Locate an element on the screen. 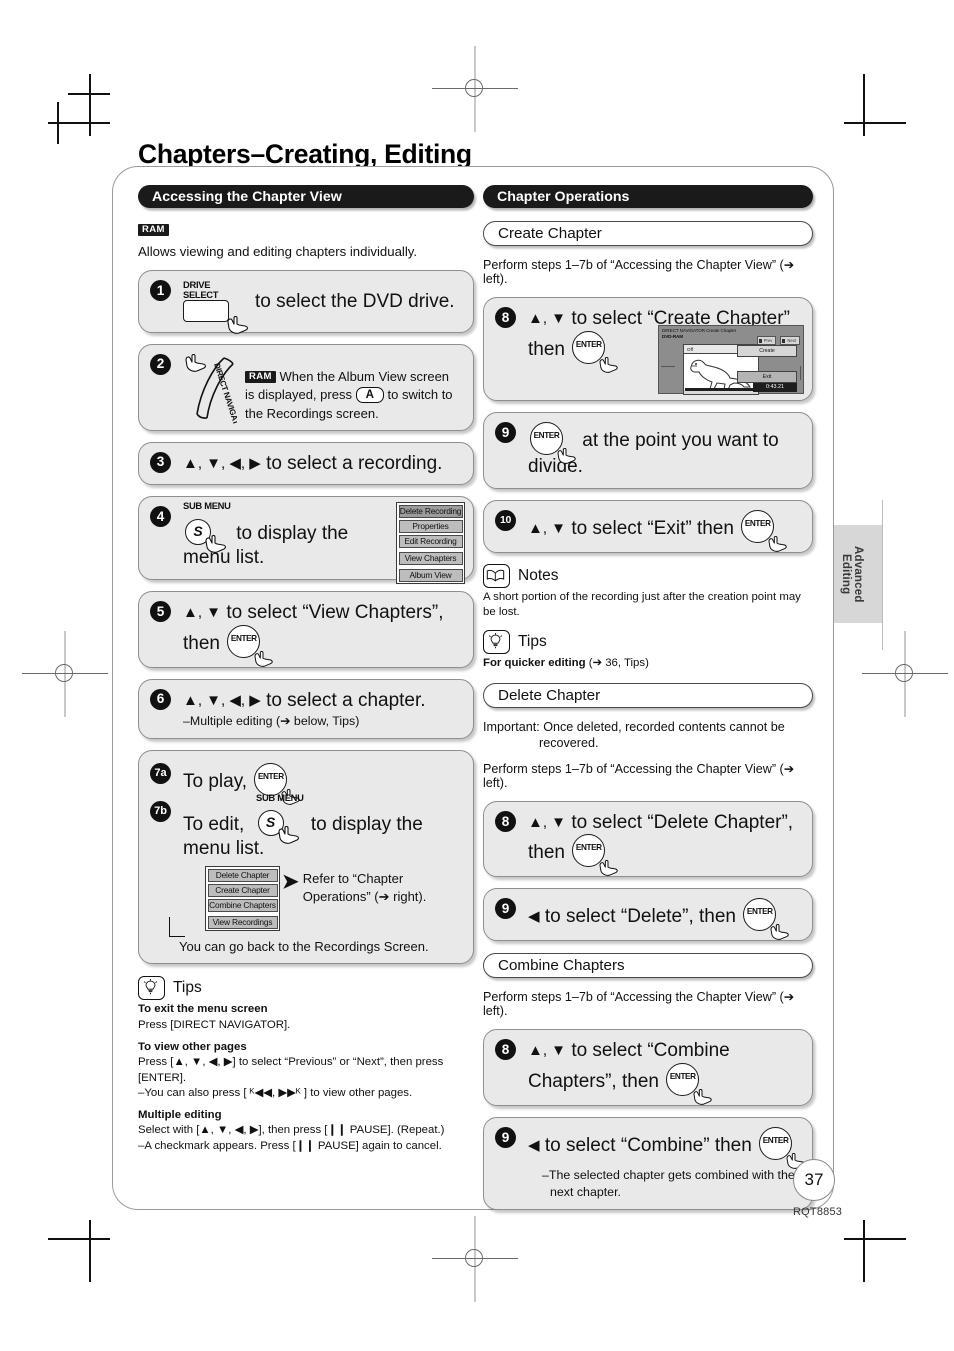  crop-mark-tr-h is located at coordinates (875, 123).